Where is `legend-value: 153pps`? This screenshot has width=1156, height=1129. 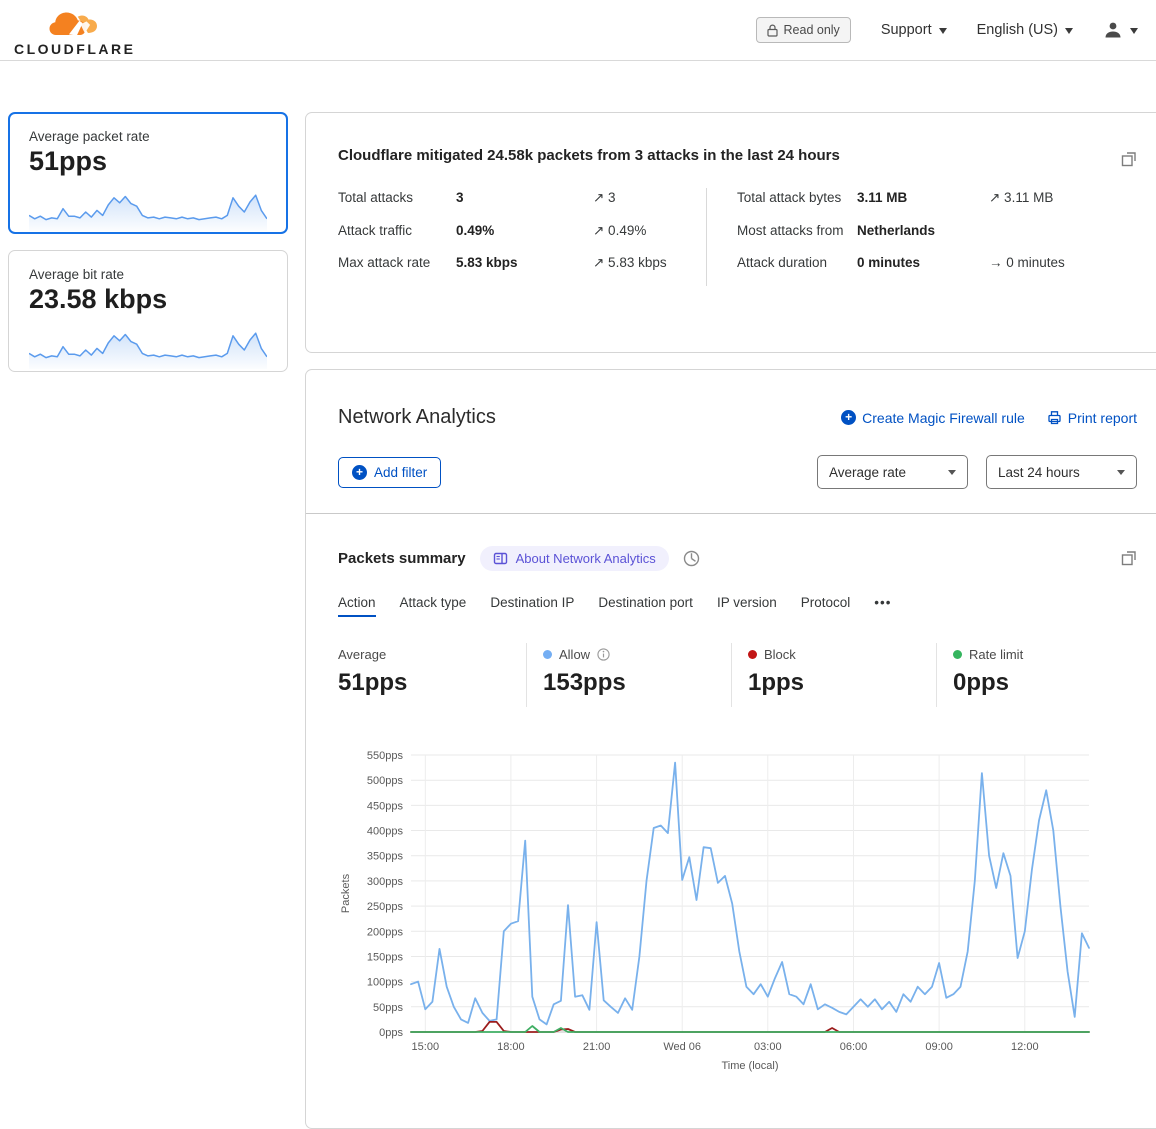 legend-value: 153pps is located at coordinates (584, 682).